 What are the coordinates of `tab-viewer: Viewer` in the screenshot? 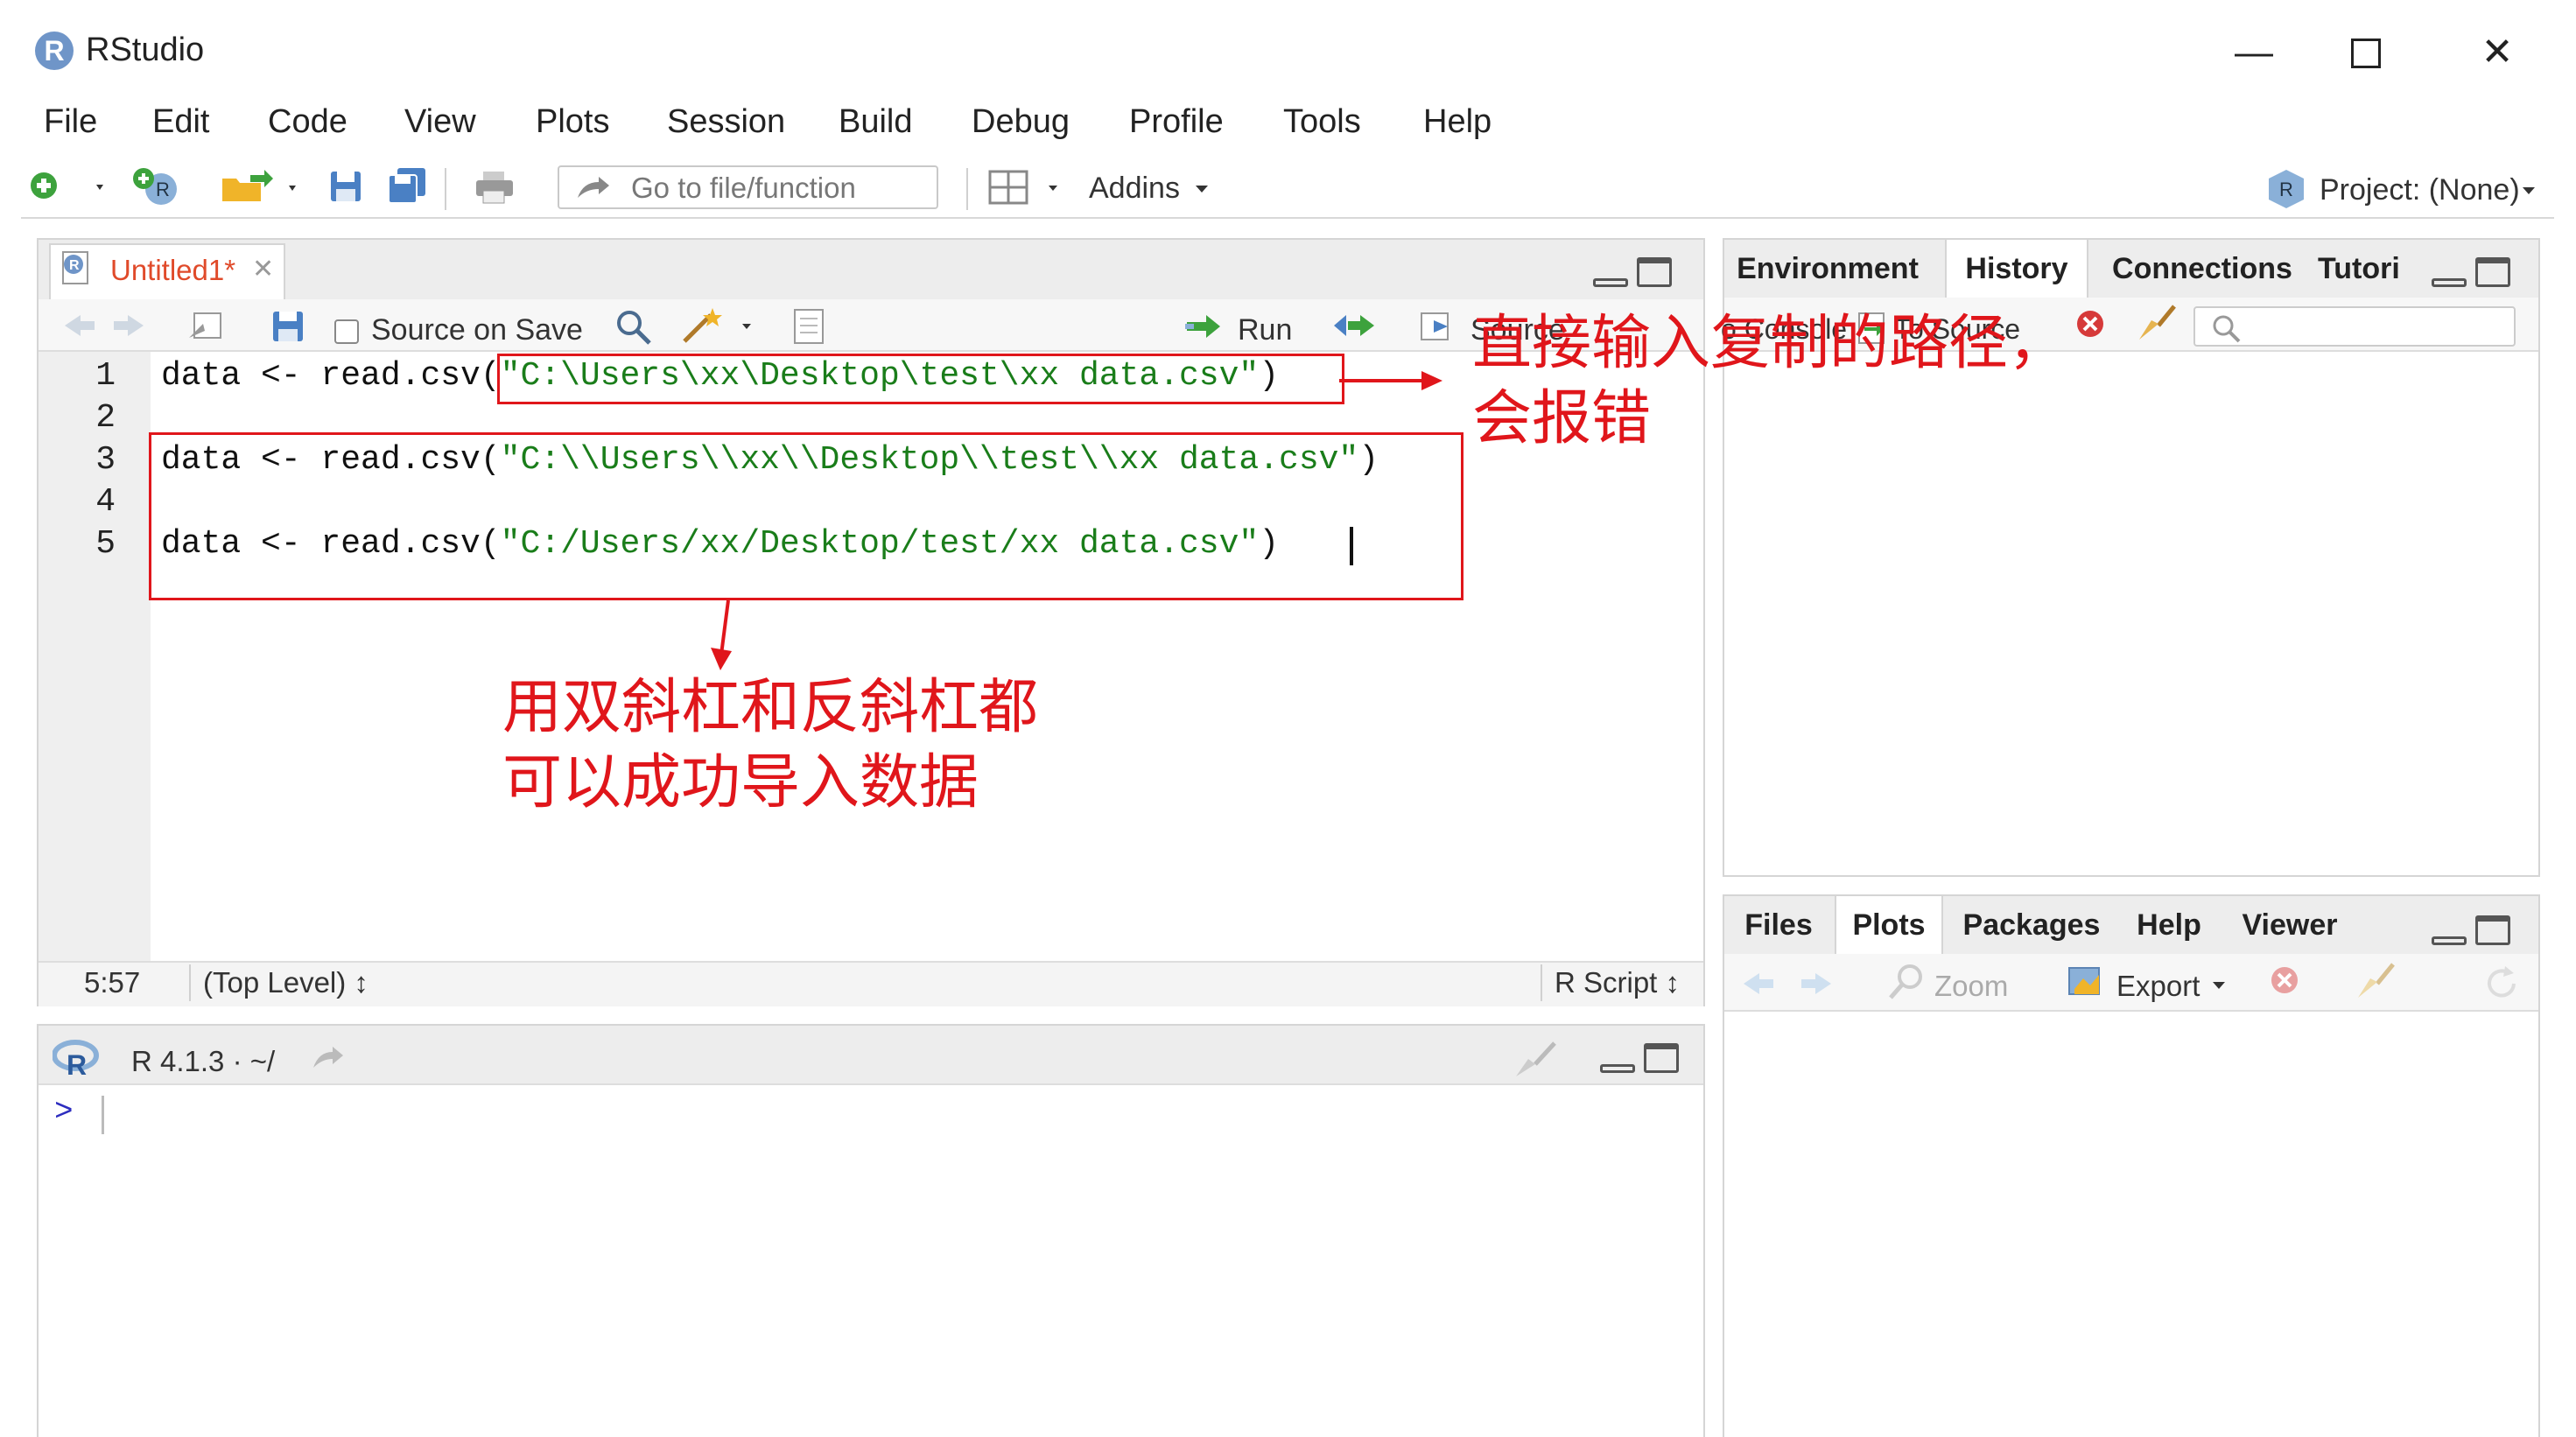 It's located at (2290, 925).